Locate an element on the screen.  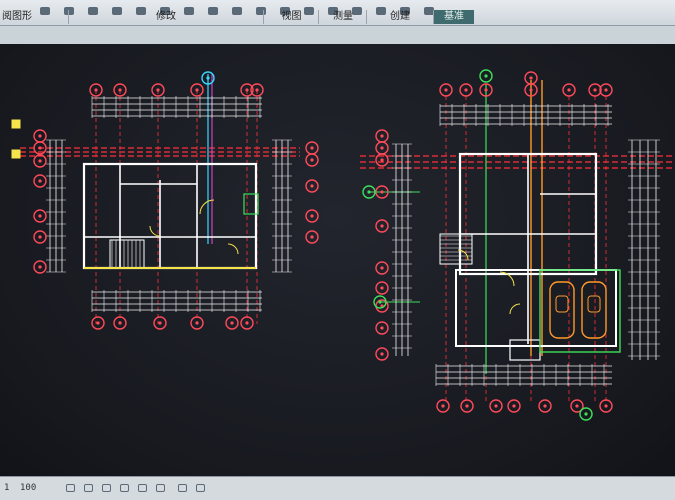
panel-label-modify: 修改 is located at coordinates (165, 17).